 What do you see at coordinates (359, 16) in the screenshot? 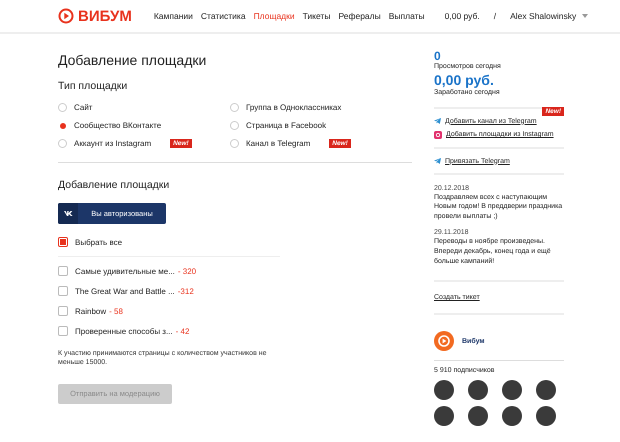
I see `nav-tab: Рефералы` at bounding box center [359, 16].